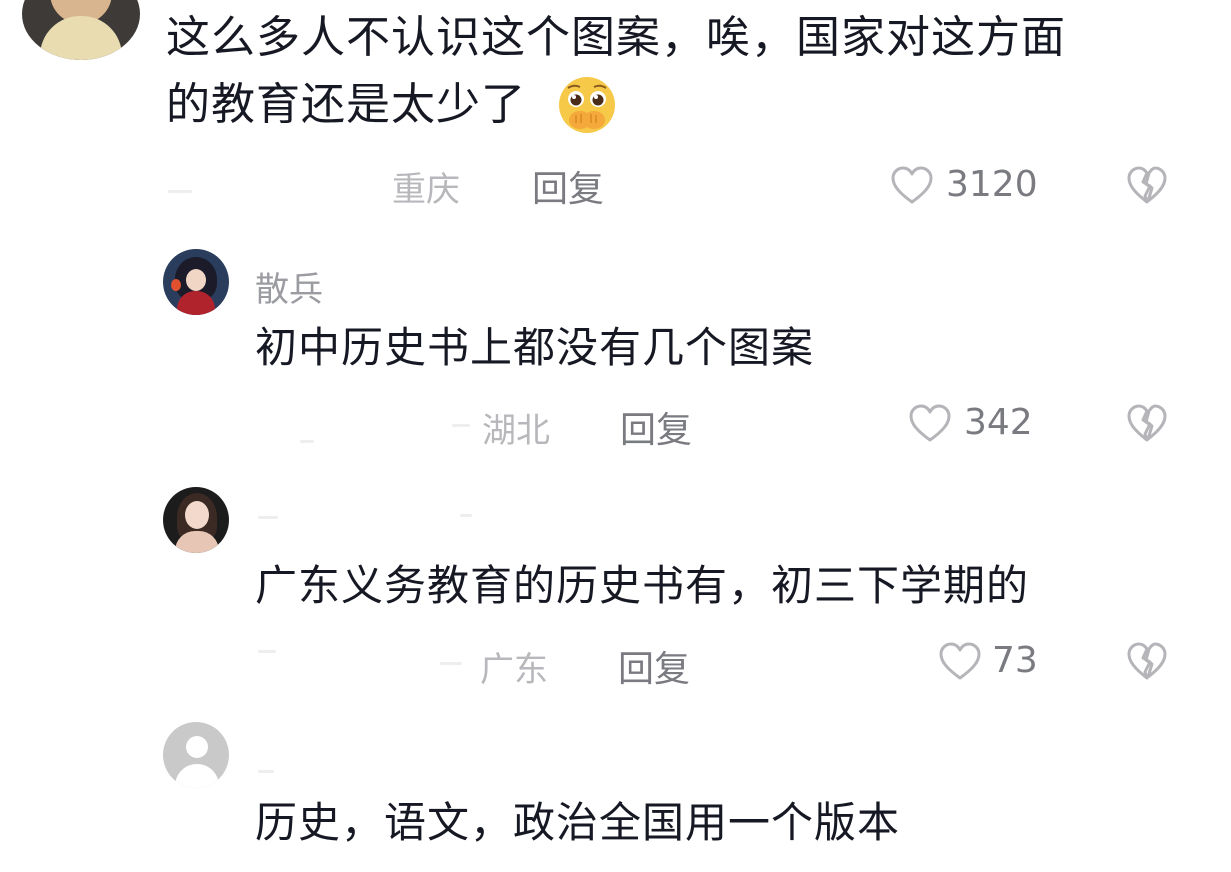 This screenshot has width=1231, height=872. I want to click on comment-text-line-1: 这么多人不认识这个图案，唉，国家对这方面, so click(616, 37).